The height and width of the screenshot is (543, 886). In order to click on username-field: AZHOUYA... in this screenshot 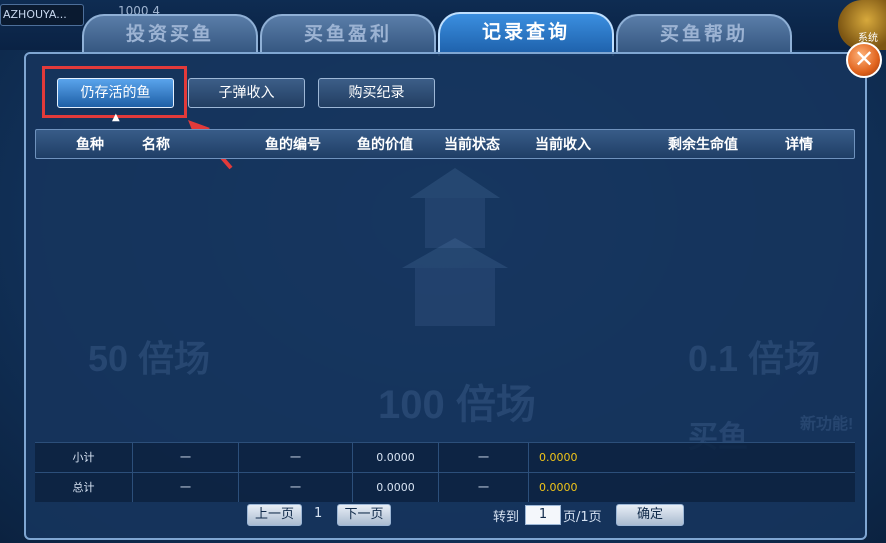, I will do `click(42, 15)`.